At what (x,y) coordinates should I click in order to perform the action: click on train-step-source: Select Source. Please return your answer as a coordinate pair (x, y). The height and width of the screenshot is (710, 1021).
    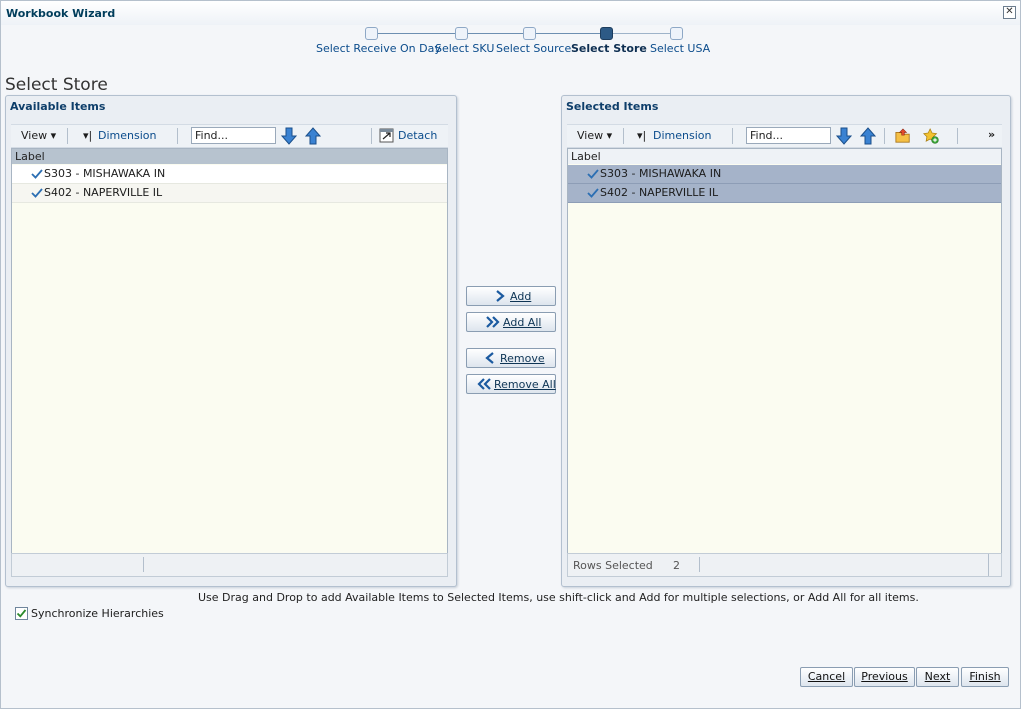
    Looking at the image, I should click on (533, 48).